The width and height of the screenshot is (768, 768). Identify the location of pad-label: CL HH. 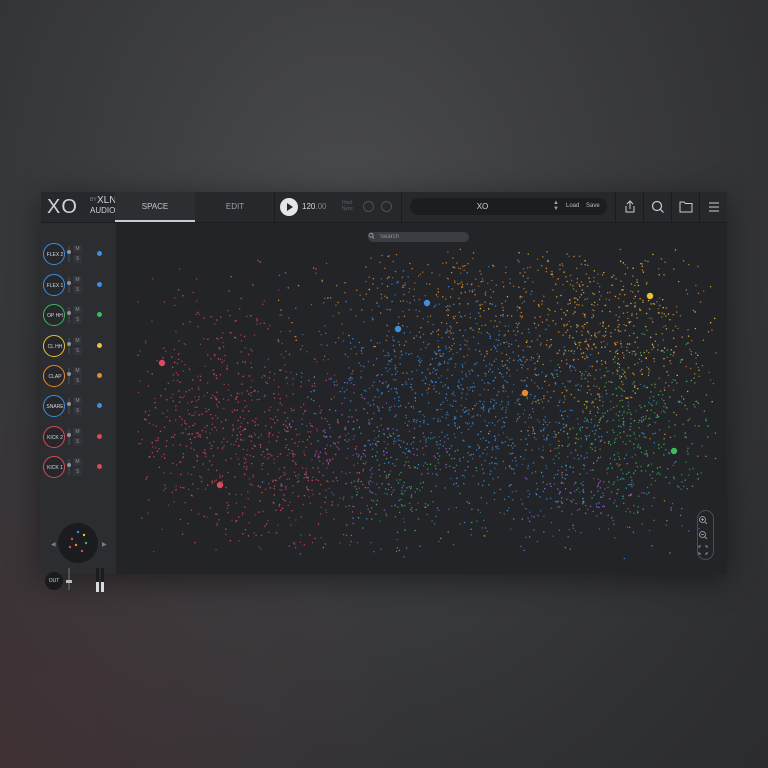
(55, 347).